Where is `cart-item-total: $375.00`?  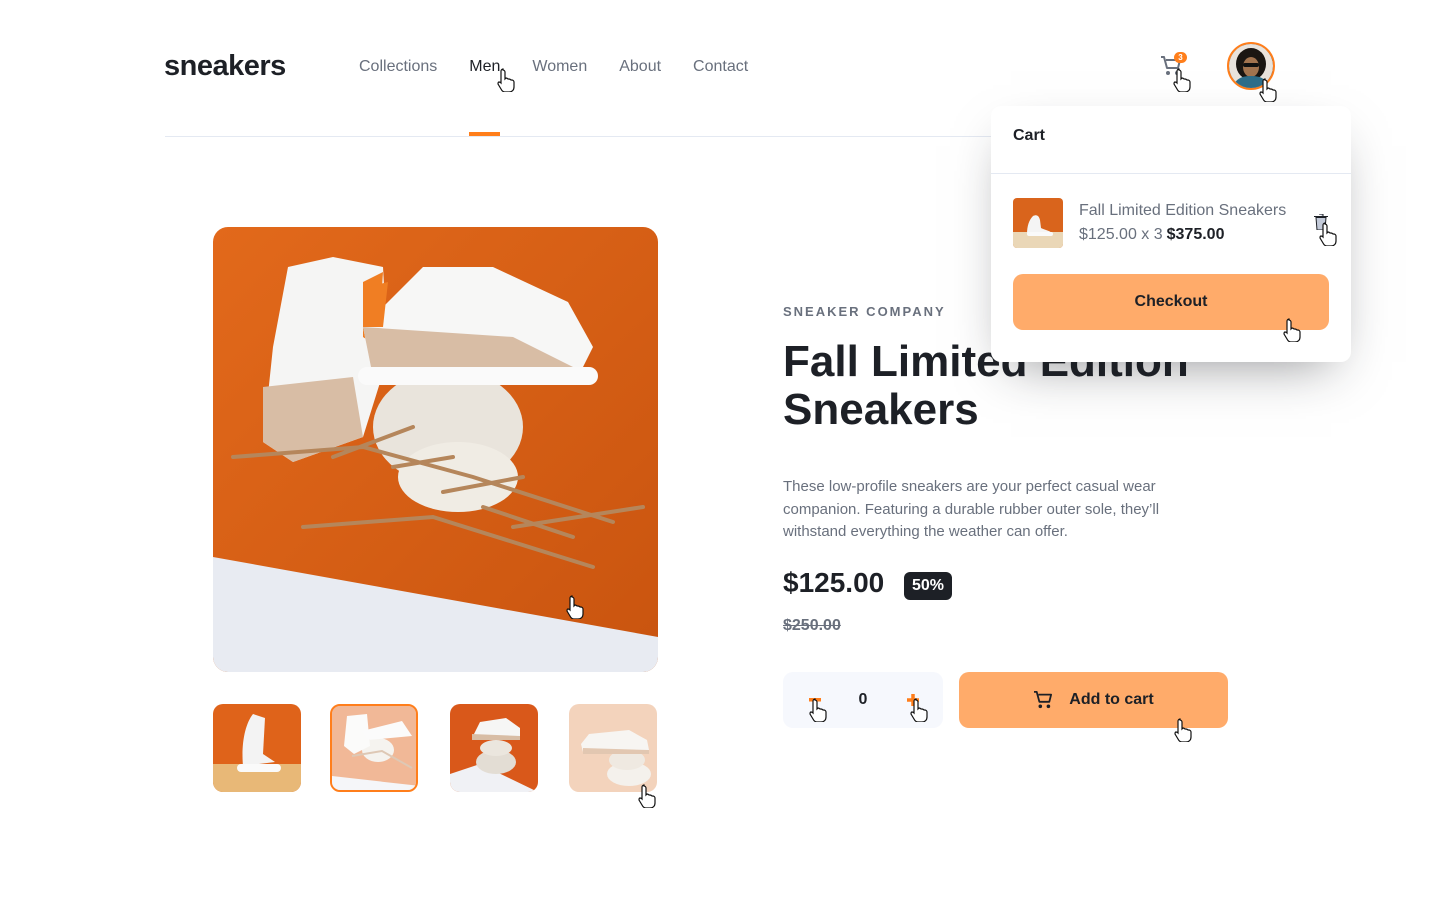 cart-item-total: $375.00 is located at coordinates (1195, 234).